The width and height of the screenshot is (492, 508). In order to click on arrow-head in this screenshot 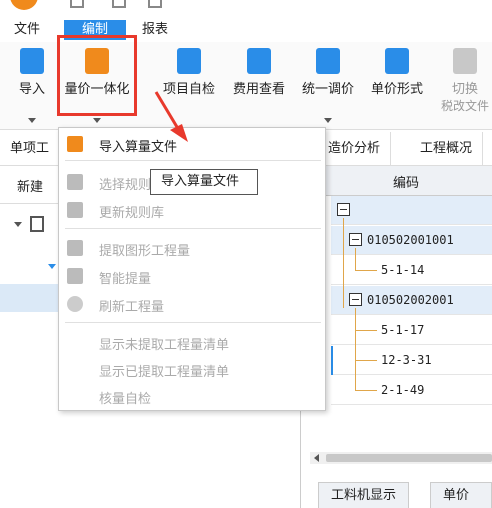, I will do `click(179, 133)`.